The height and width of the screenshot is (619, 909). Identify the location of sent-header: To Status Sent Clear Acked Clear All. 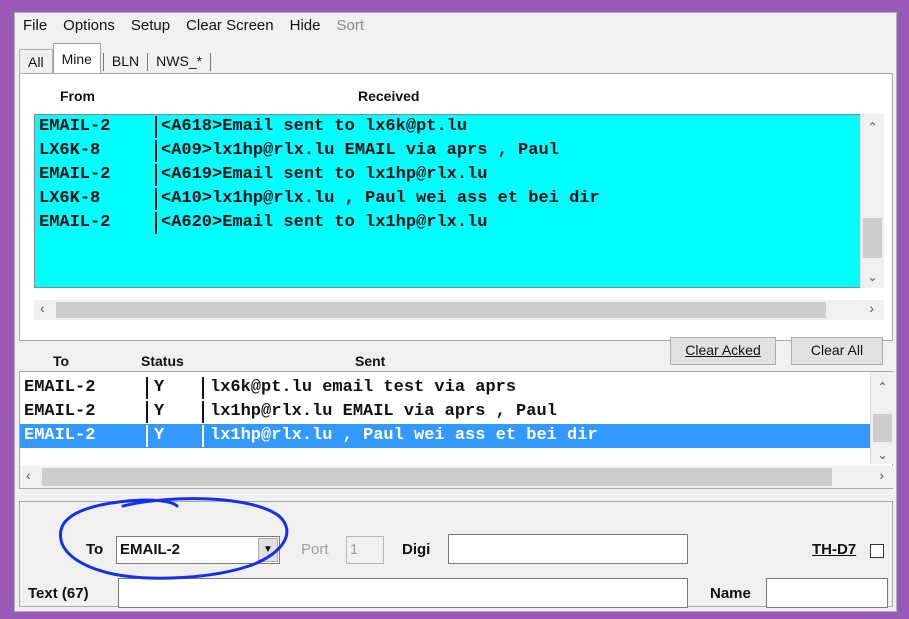
(456, 354).